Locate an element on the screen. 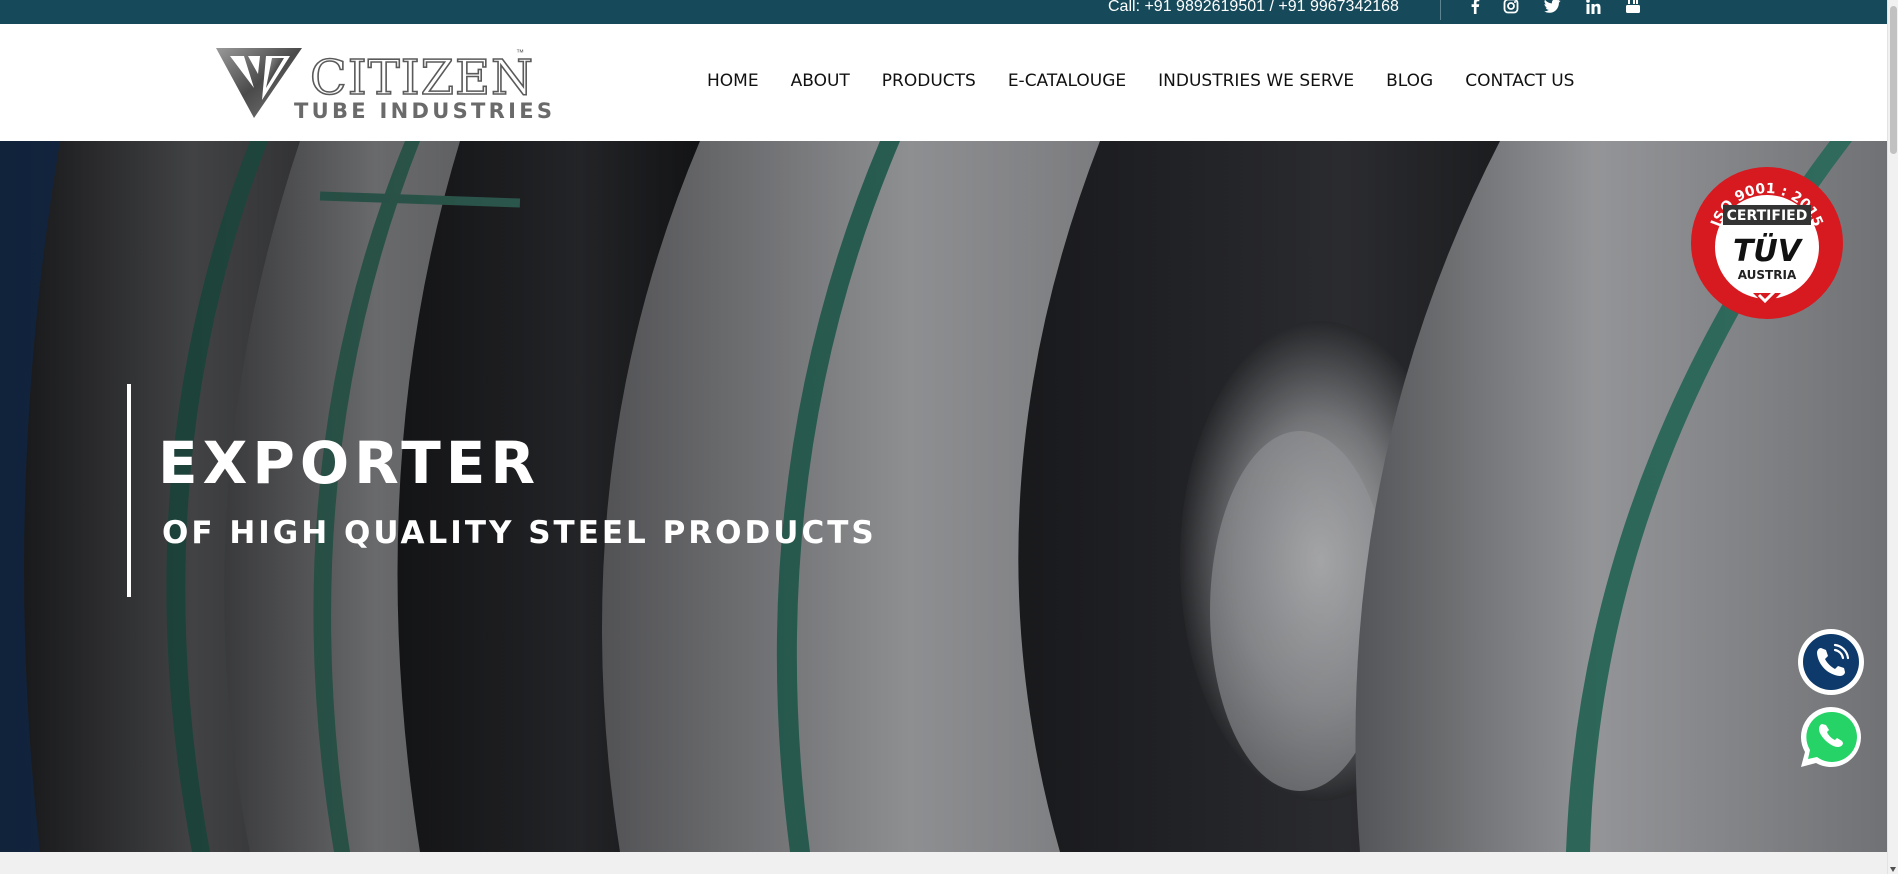 The height and width of the screenshot is (874, 1898). twitter-icon is located at coordinates (1552, 7).